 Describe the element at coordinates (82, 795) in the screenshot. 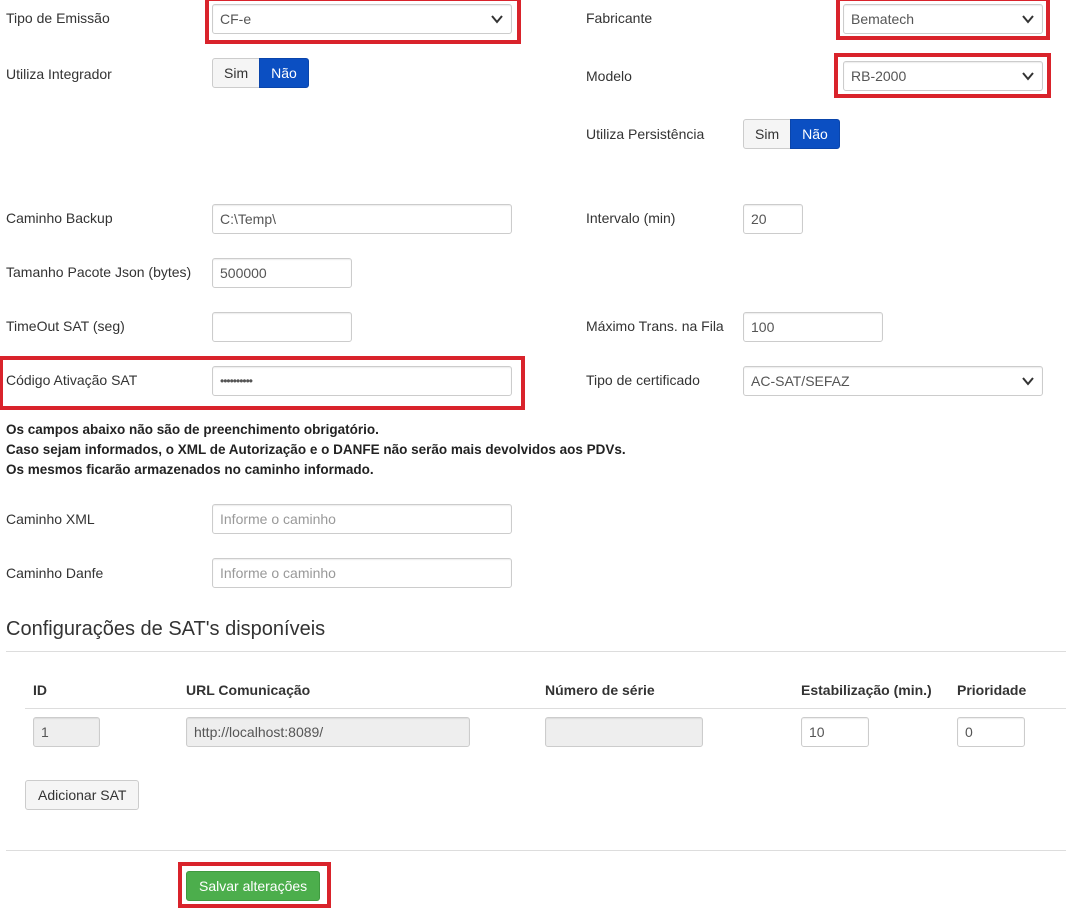

I see `adicionar-sat-button: Adicionar SAT` at that location.